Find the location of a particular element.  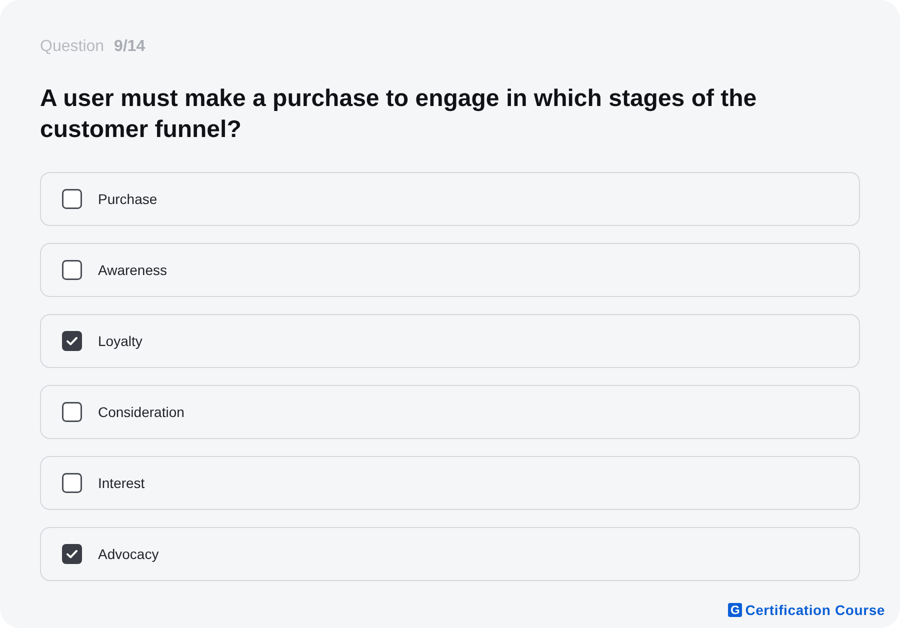

brand-name: Certification Course is located at coordinates (815, 610).